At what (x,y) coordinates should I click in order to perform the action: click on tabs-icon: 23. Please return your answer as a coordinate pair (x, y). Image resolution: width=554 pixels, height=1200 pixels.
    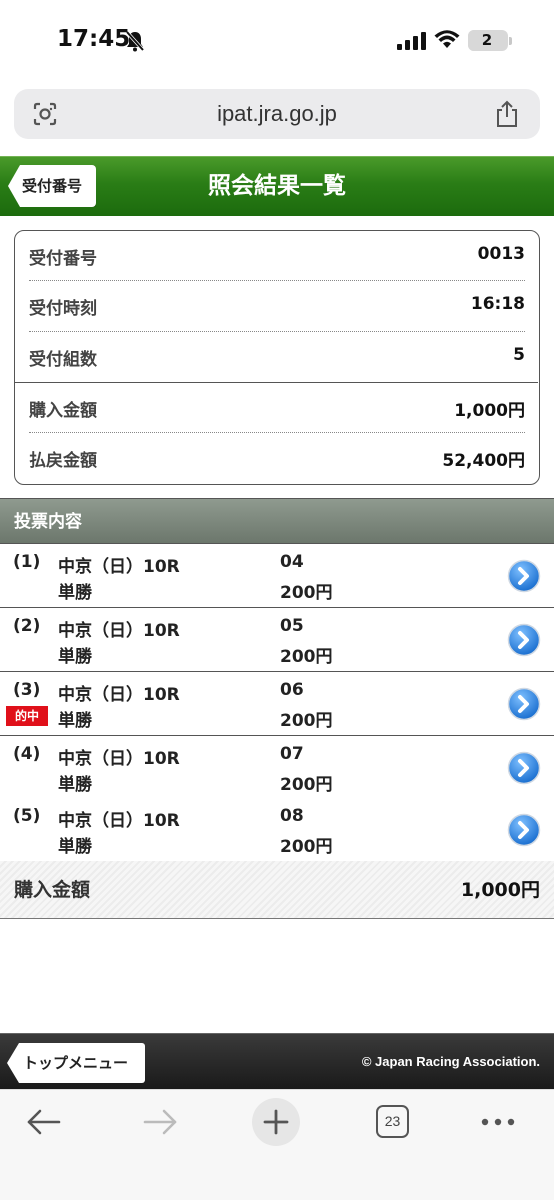
    Looking at the image, I should click on (392, 1121).